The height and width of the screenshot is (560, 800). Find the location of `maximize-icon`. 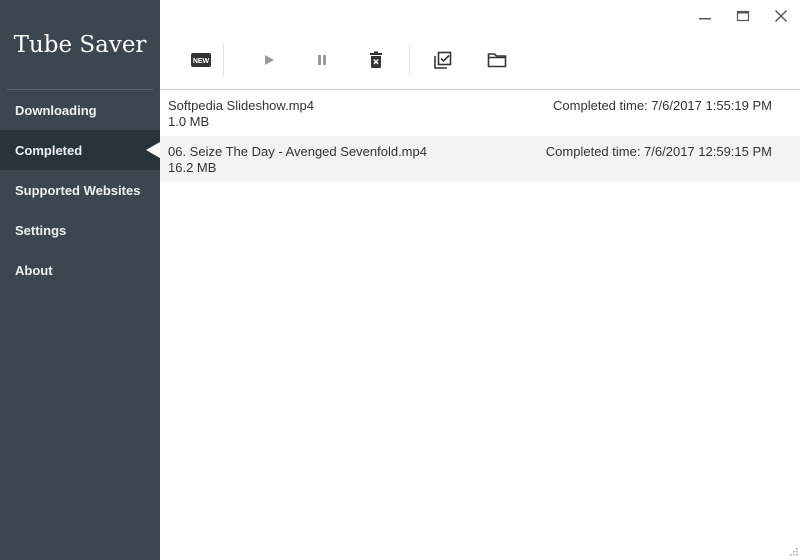

maximize-icon is located at coordinates (743, 16).